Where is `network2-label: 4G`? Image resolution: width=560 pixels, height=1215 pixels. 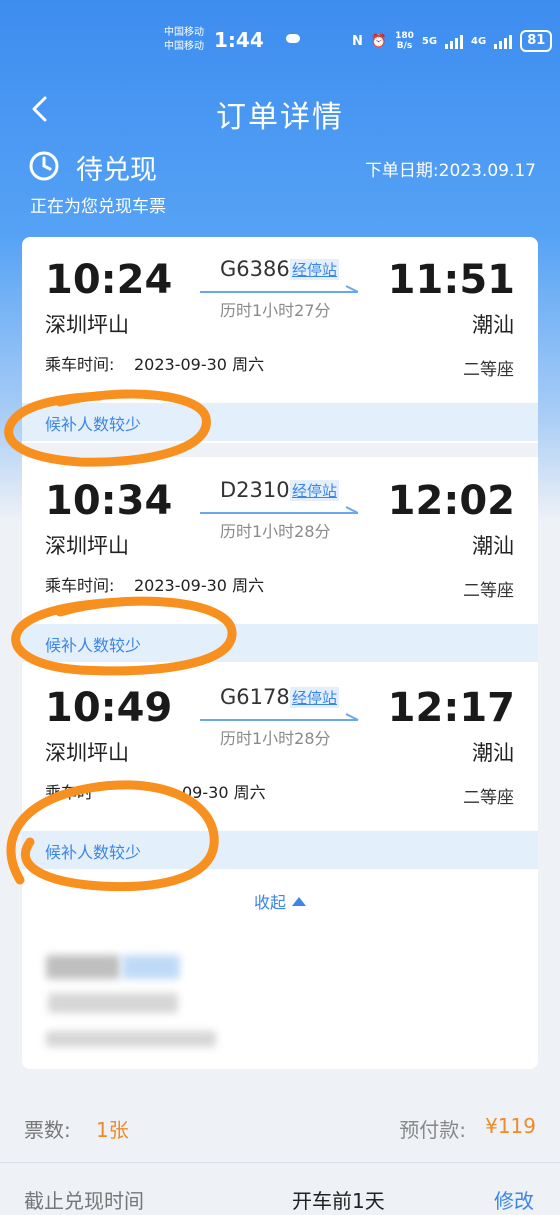
network2-label: 4G is located at coordinates (479, 41).